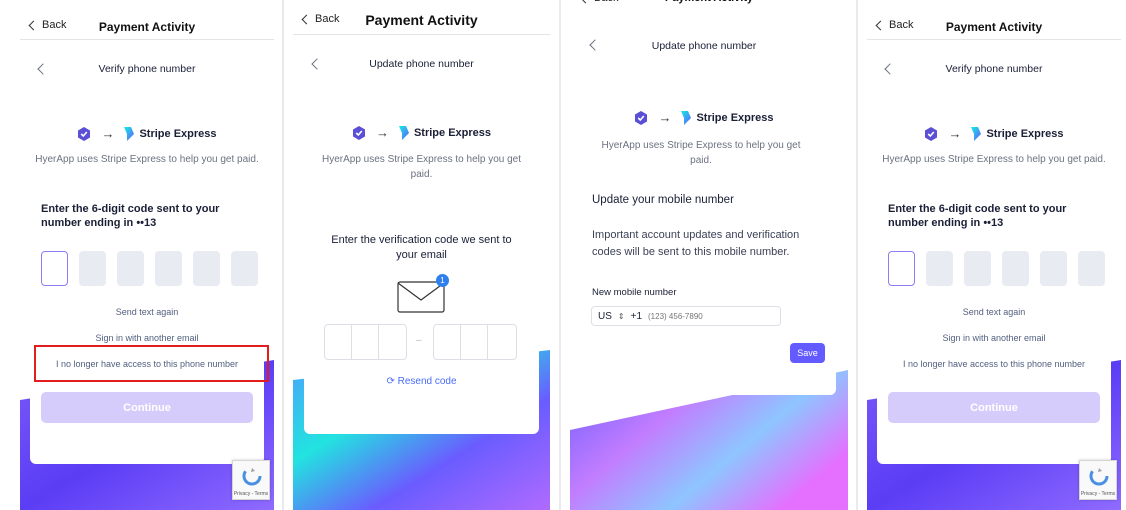  Describe the element at coordinates (423, 294) in the screenshot. I see `envelope-illustration: 1` at that location.